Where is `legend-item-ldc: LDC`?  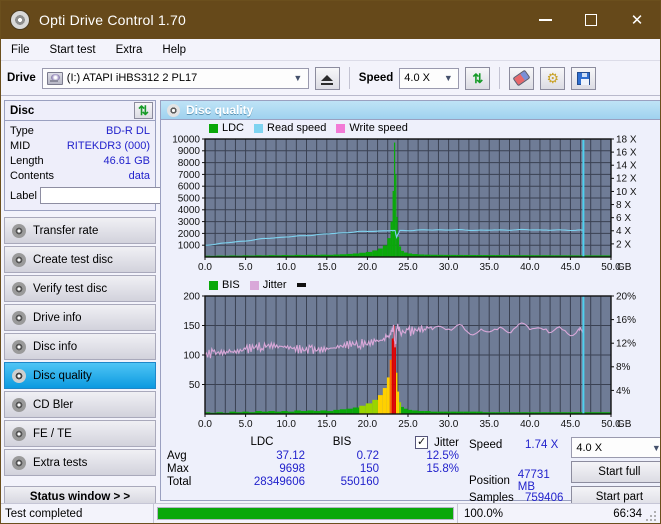 legend-item-ldc: LDC is located at coordinates (226, 128).